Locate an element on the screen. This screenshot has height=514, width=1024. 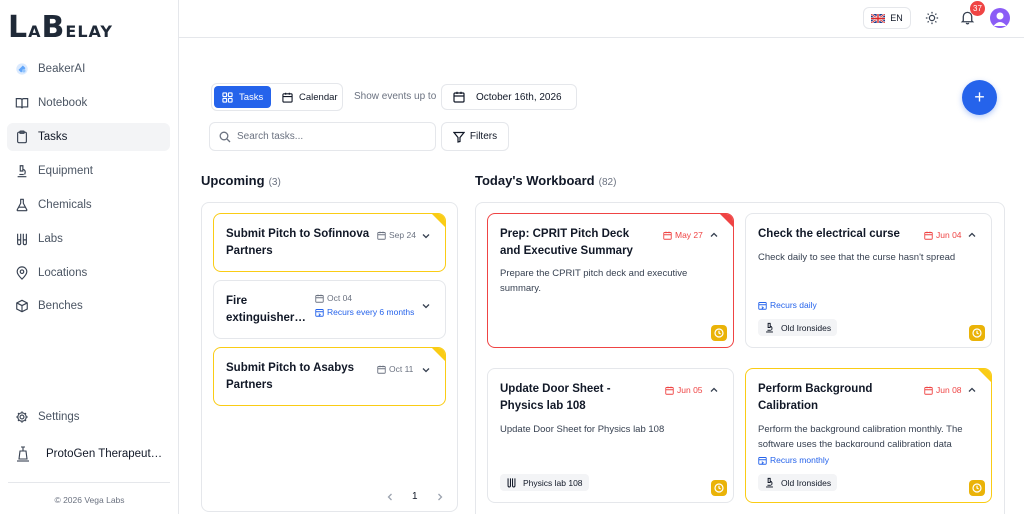
task-title: Submit Pitch to Sofinnova Partners is located at coordinates (298, 242).